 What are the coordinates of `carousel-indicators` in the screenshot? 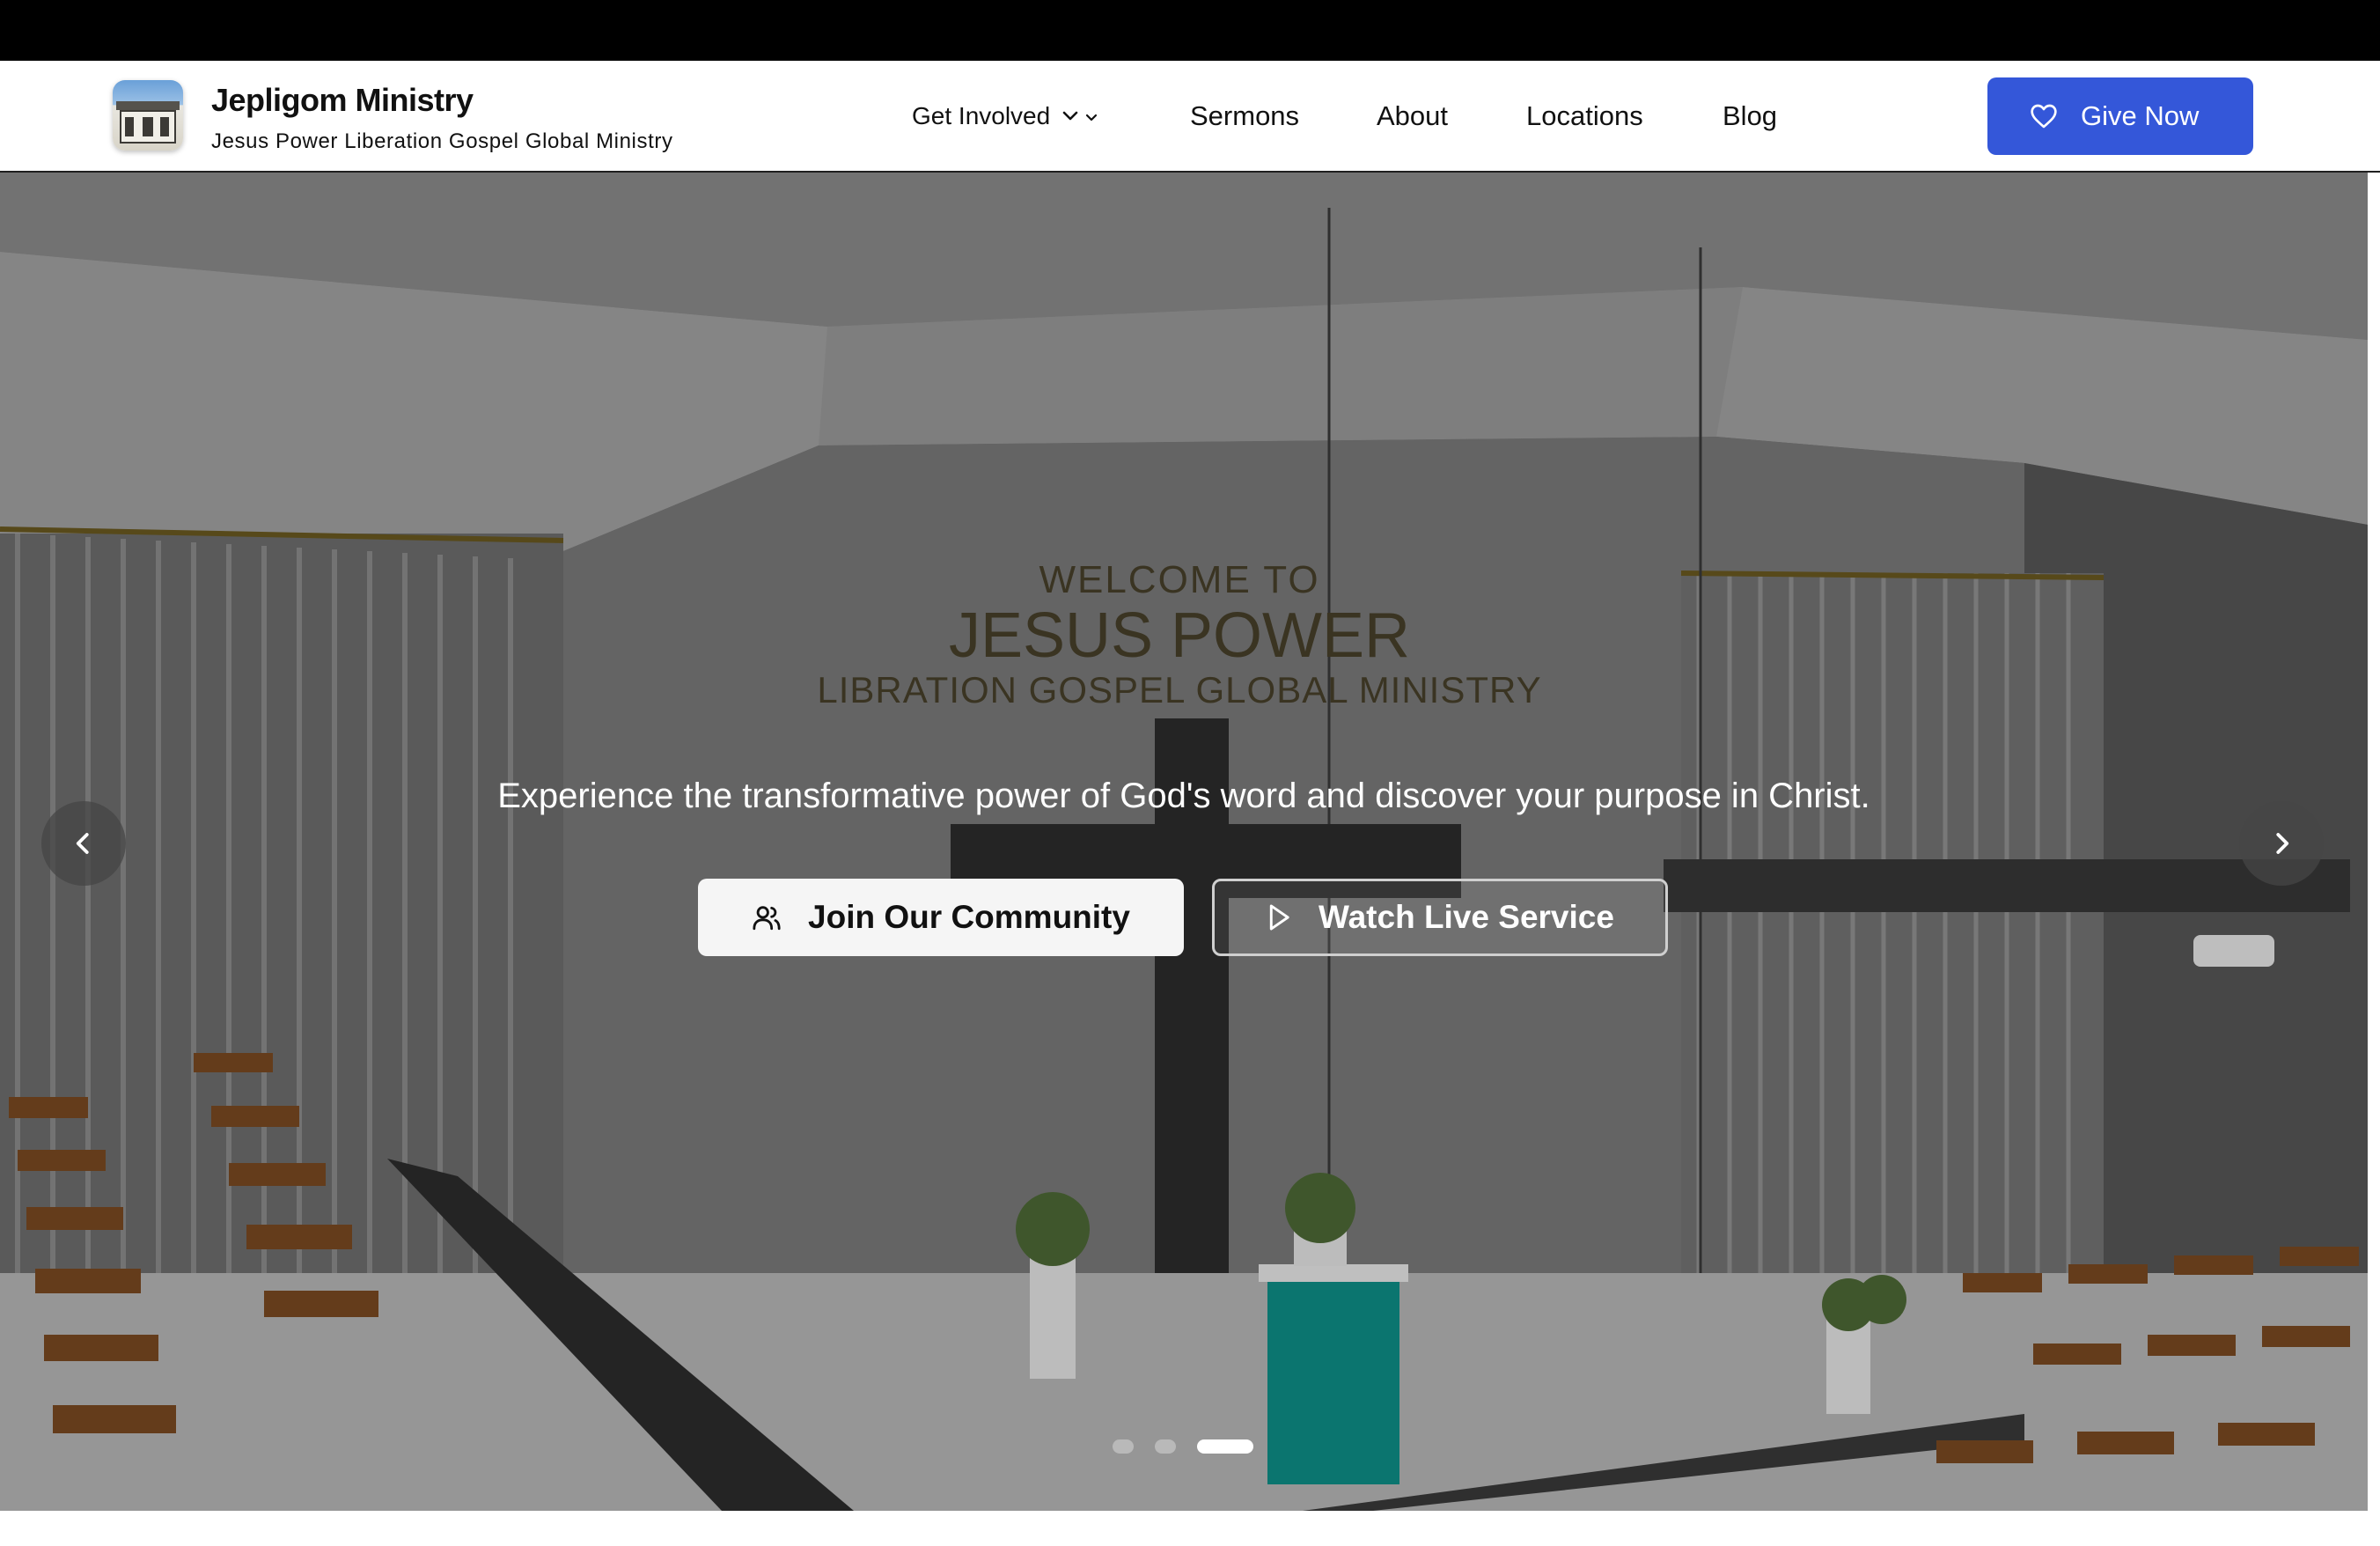 It's located at (1183, 1446).